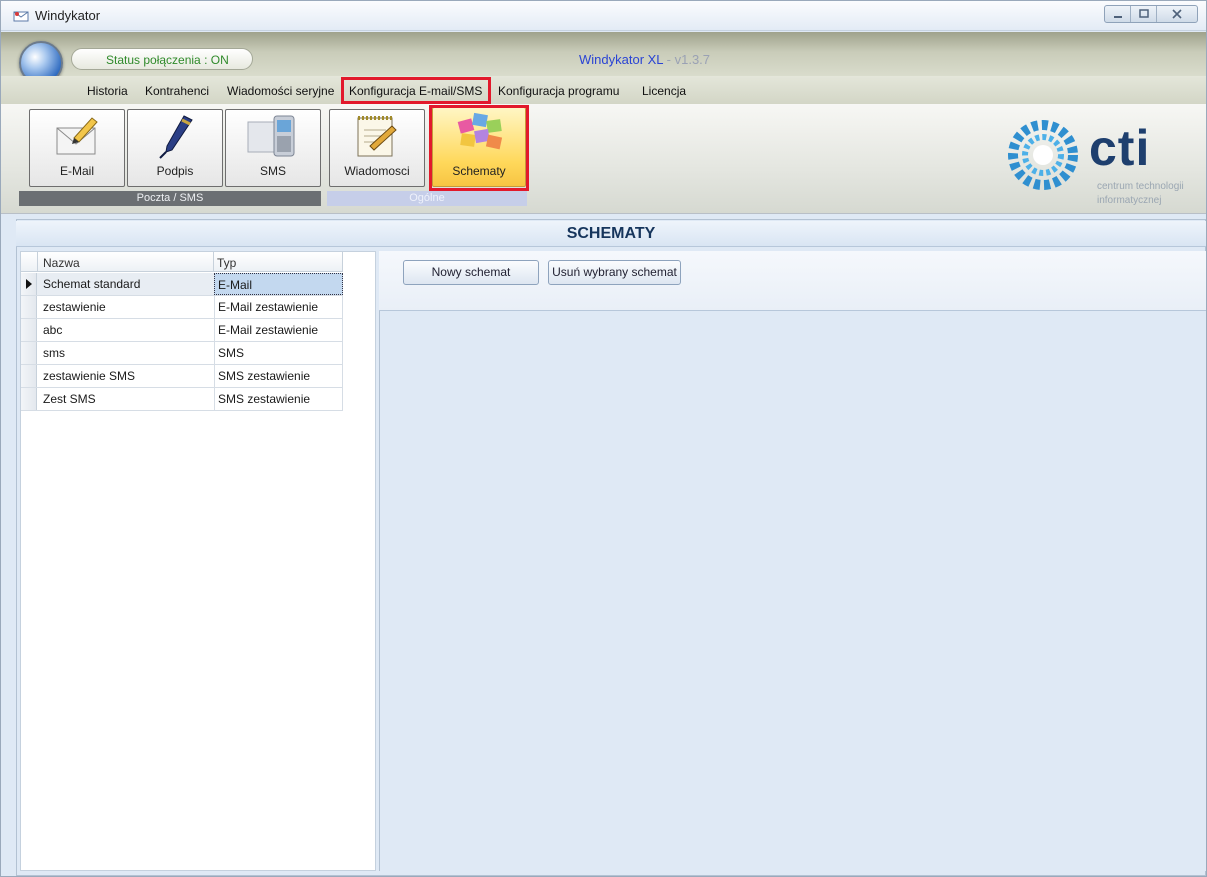  What do you see at coordinates (271, 136) in the screenshot?
I see `phone-icon` at bounding box center [271, 136].